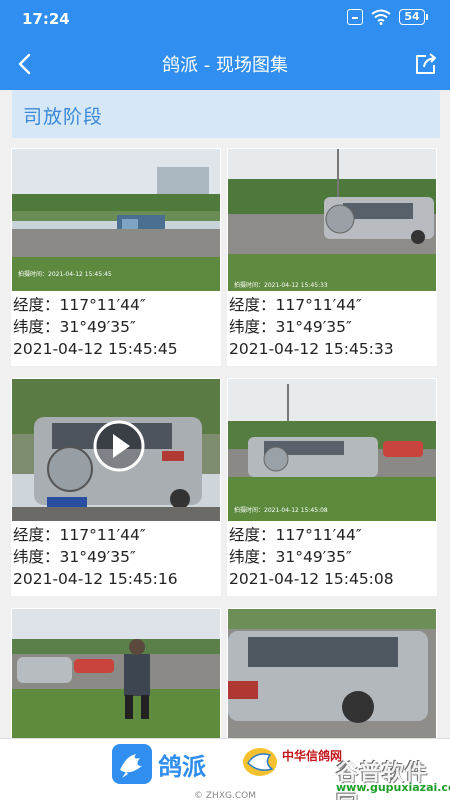 The width and height of the screenshot is (450, 800). What do you see at coordinates (281, 285) in the screenshot?
I see `photo-timestamp: 拍摄时间：2021-04-12 15:45:33` at bounding box center [281, 285].